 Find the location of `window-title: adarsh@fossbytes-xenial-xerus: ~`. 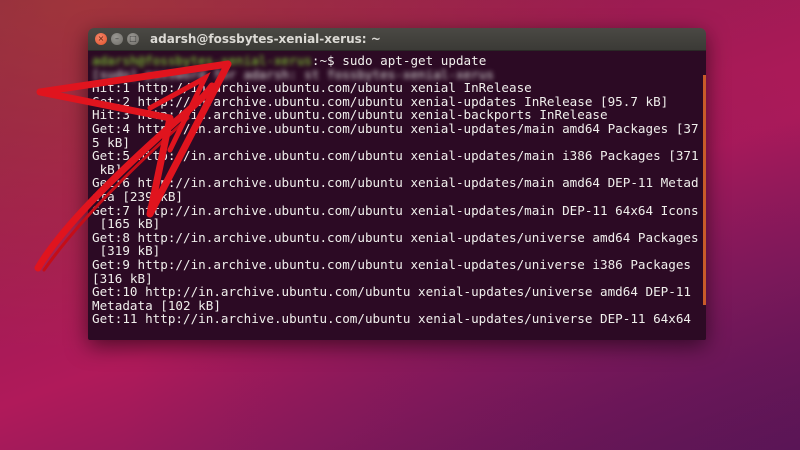

window-title: adarsh@fossbytes-xenial-xerus: ~ is located at coordinates (265, 39).